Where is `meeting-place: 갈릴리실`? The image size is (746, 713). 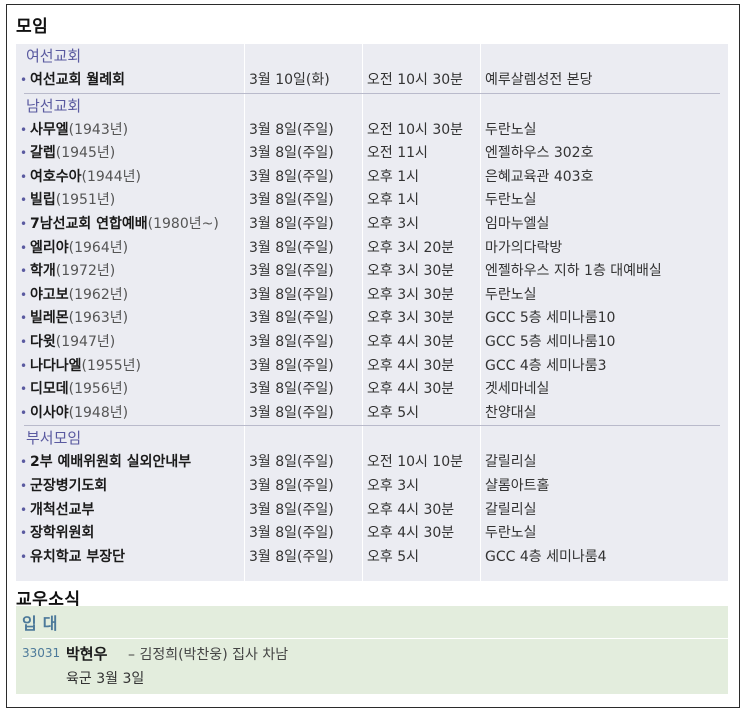 meeting-place: 갈릴리실 is located at coordinates (511, 462).